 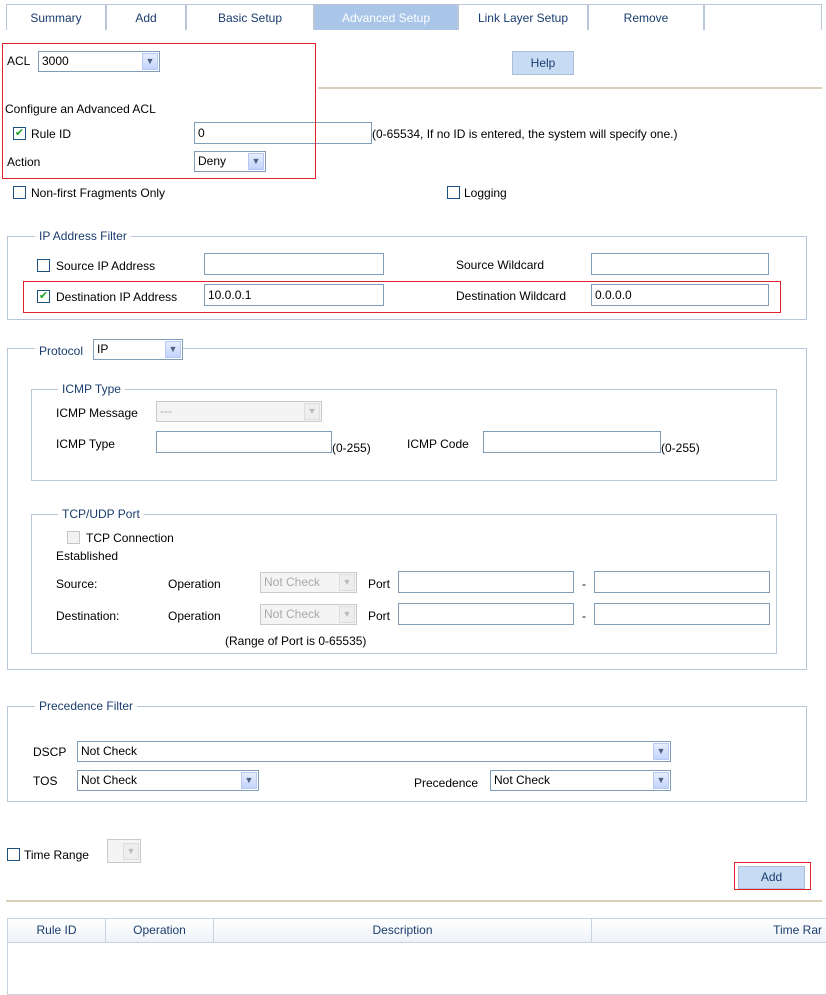 I want to click on tab-remove: Remove, so click(x=646, y=17).